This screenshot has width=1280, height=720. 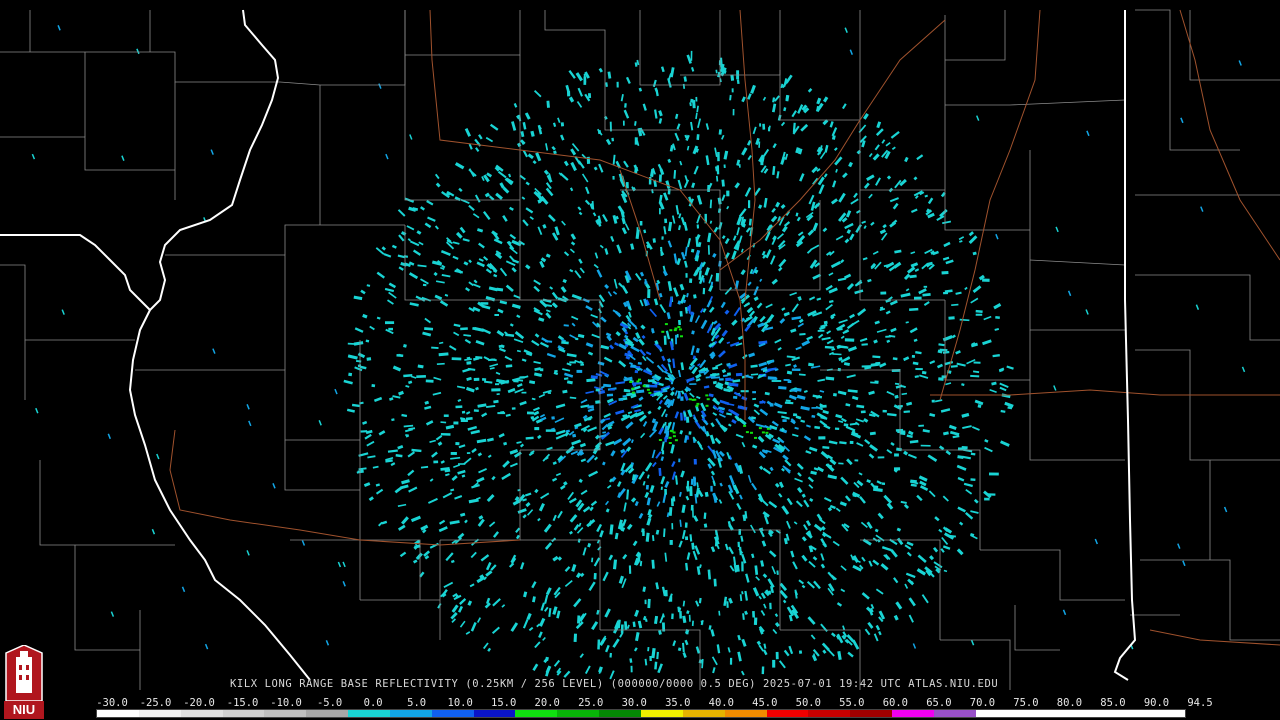 What do you see at coordinates (707, 405) in the screenshot?
I see `echo-cell-green` at bounding box center [707, 405].